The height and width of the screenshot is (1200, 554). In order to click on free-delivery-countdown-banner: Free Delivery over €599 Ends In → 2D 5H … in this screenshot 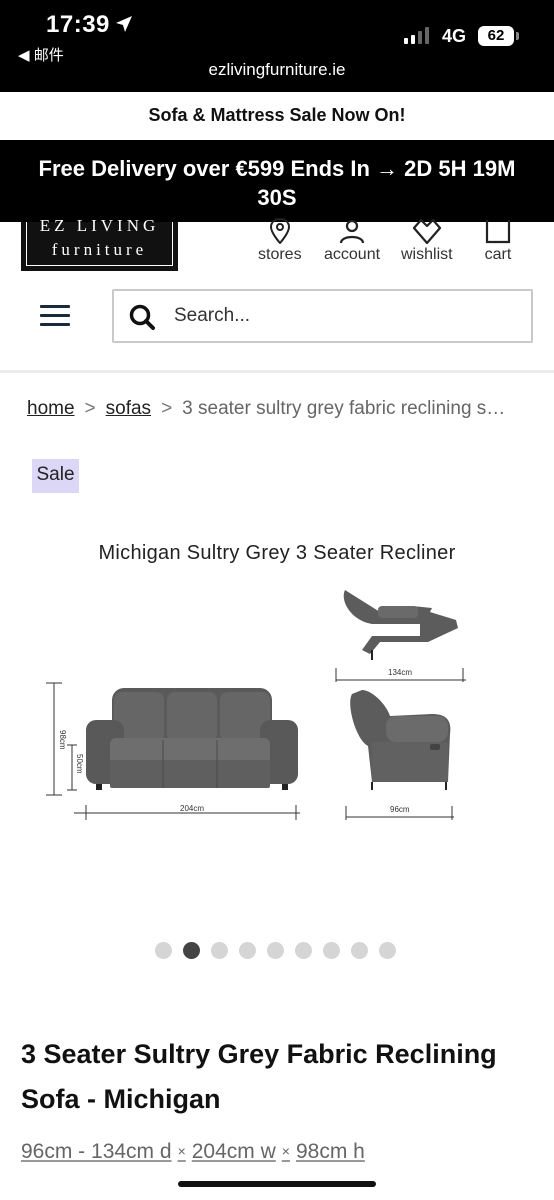, I will do `click(277, 181)`.